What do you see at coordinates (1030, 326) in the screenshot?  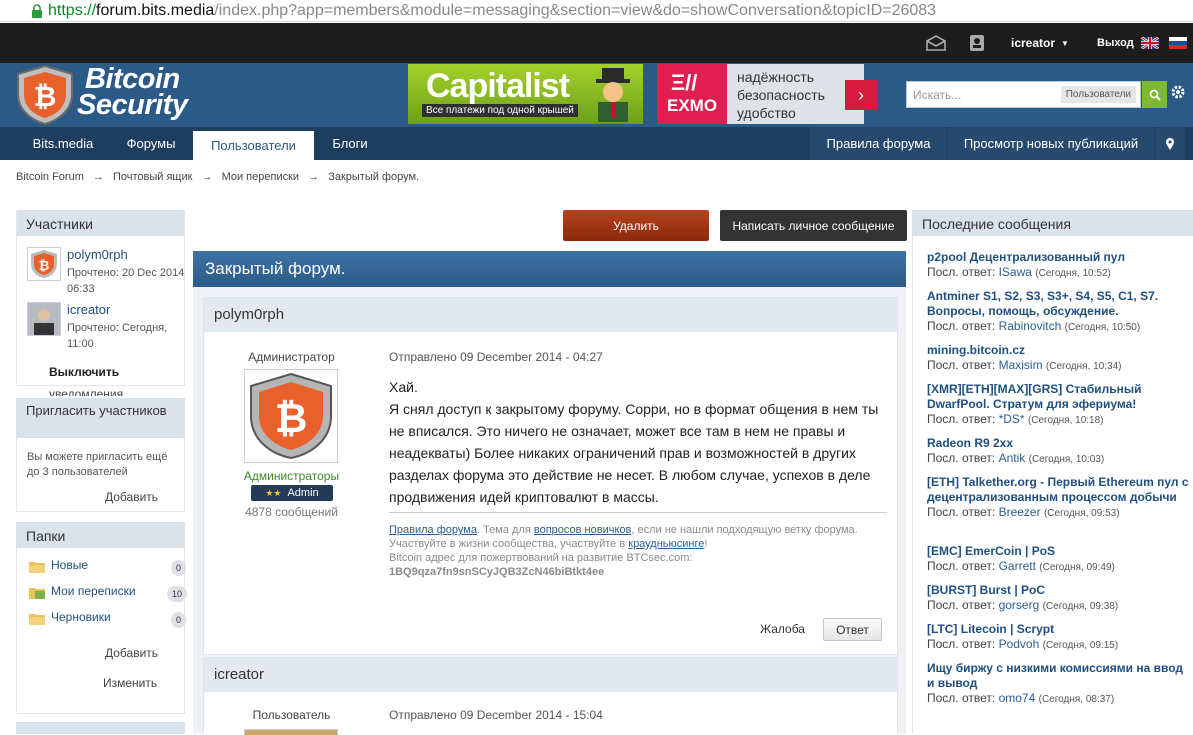 I see `recent-topic-user: Rabinovitch` at bounding box center [1030, 326].